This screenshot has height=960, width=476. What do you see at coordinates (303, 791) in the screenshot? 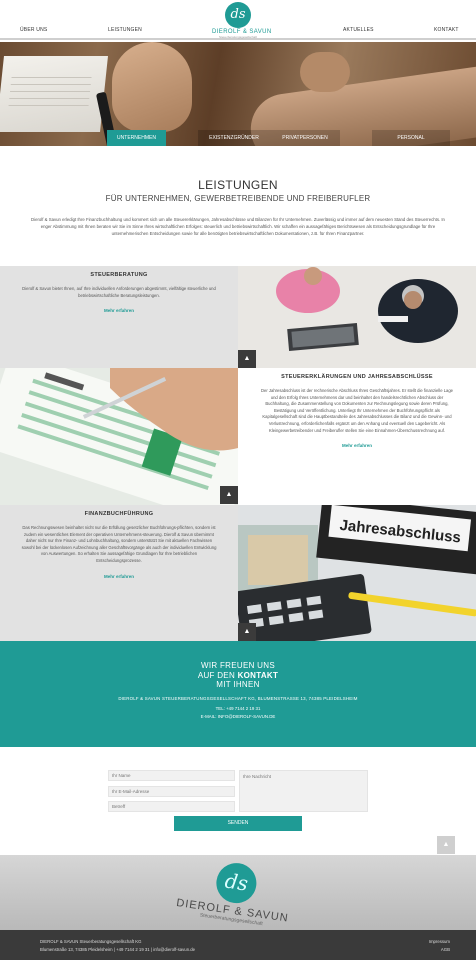
I see `message-textarea` at bounding box center [303, 791].